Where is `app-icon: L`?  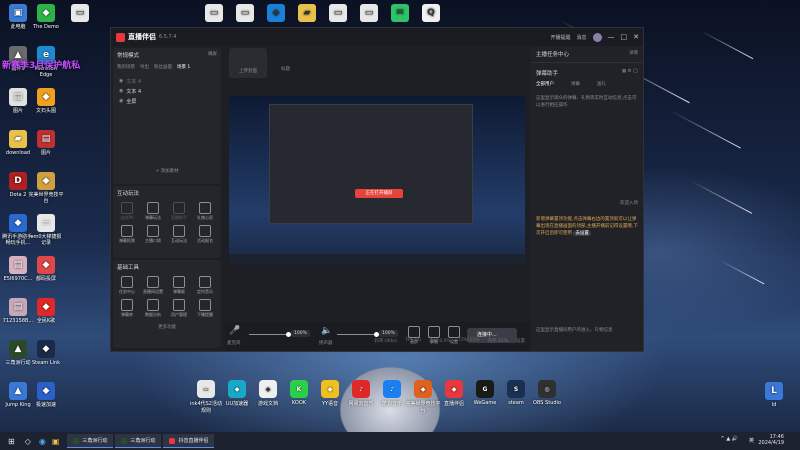
app-icon: L is located at coordinates (774, 391).